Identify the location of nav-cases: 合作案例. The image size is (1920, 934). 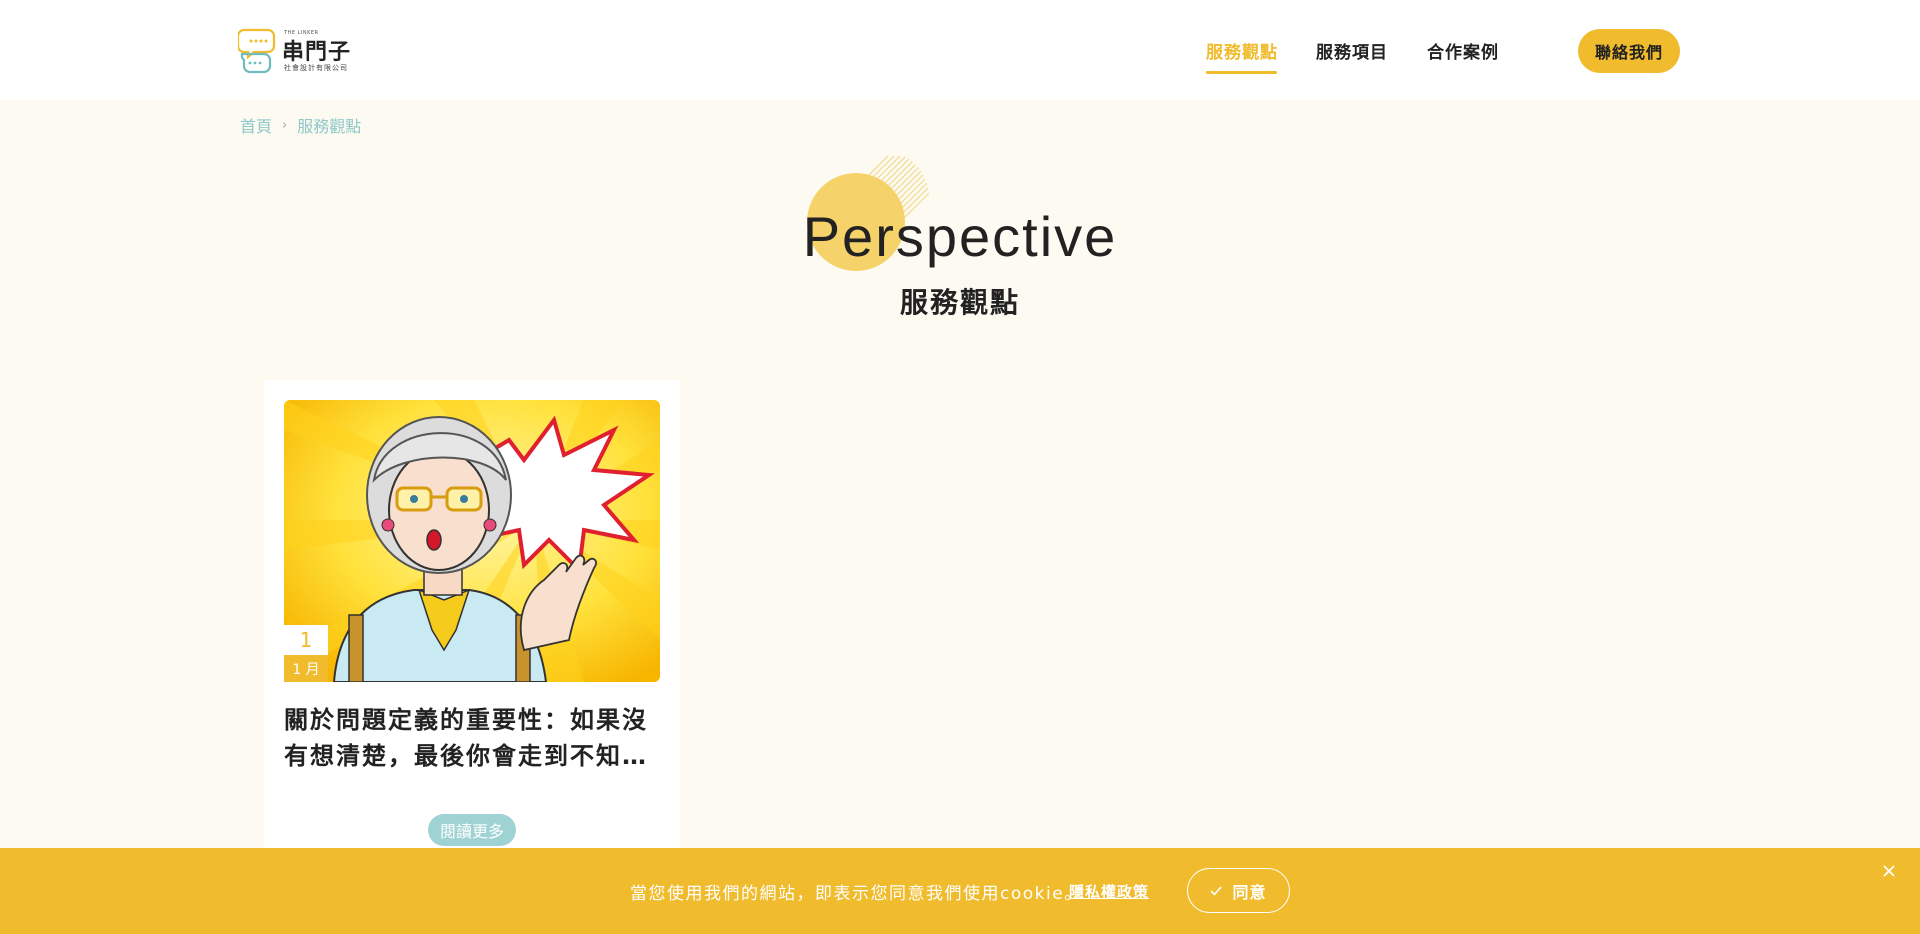
(1463, 50).